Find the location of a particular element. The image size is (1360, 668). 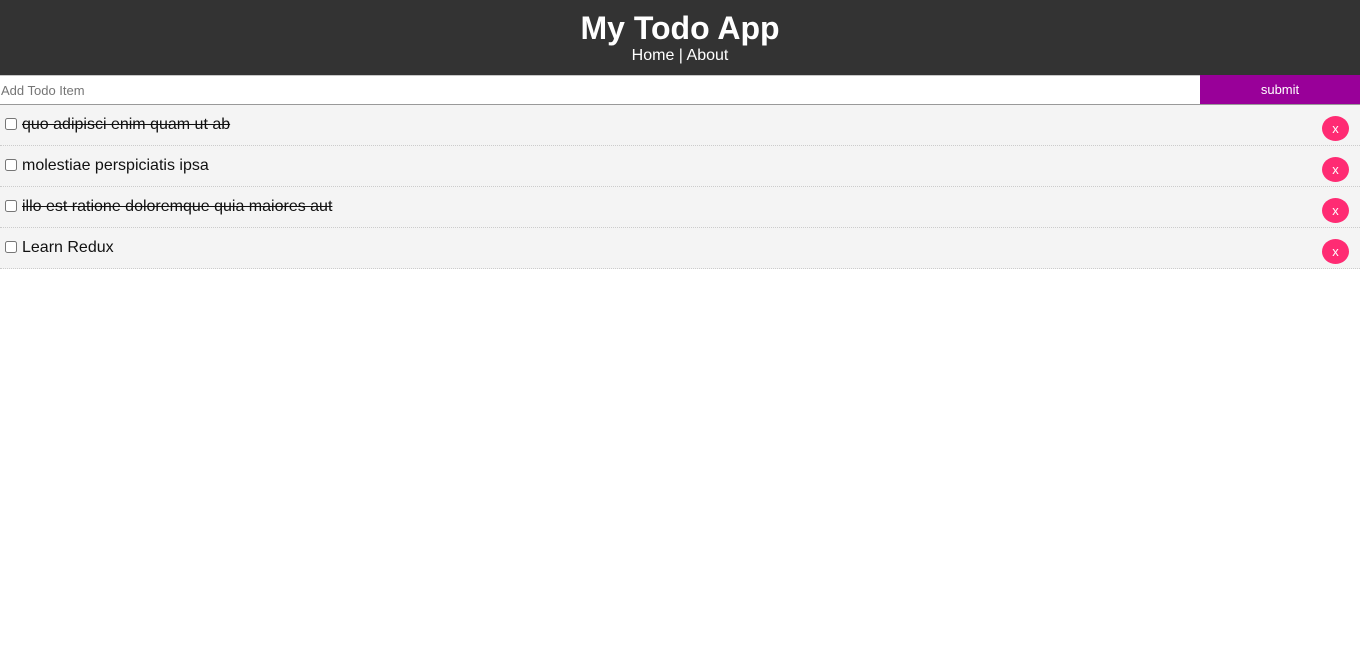

todo-title: molestiae perspiciatis ipsa is located at coordinates (115, 165).